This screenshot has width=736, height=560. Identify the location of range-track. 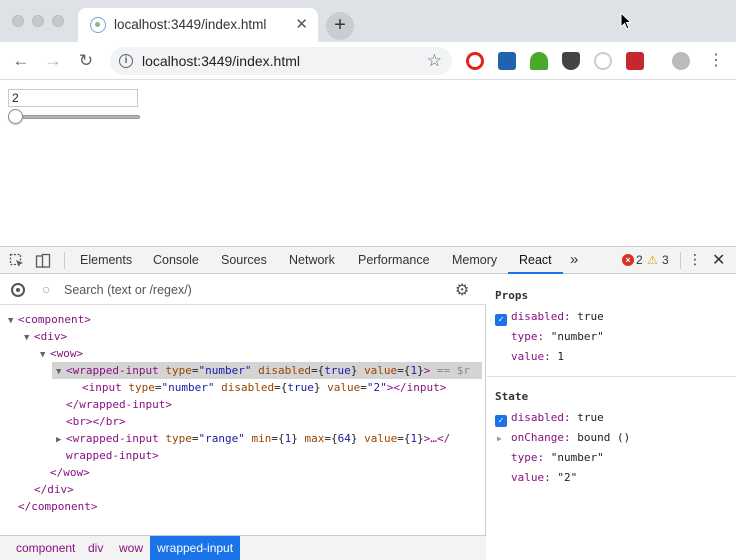
(76, 117).